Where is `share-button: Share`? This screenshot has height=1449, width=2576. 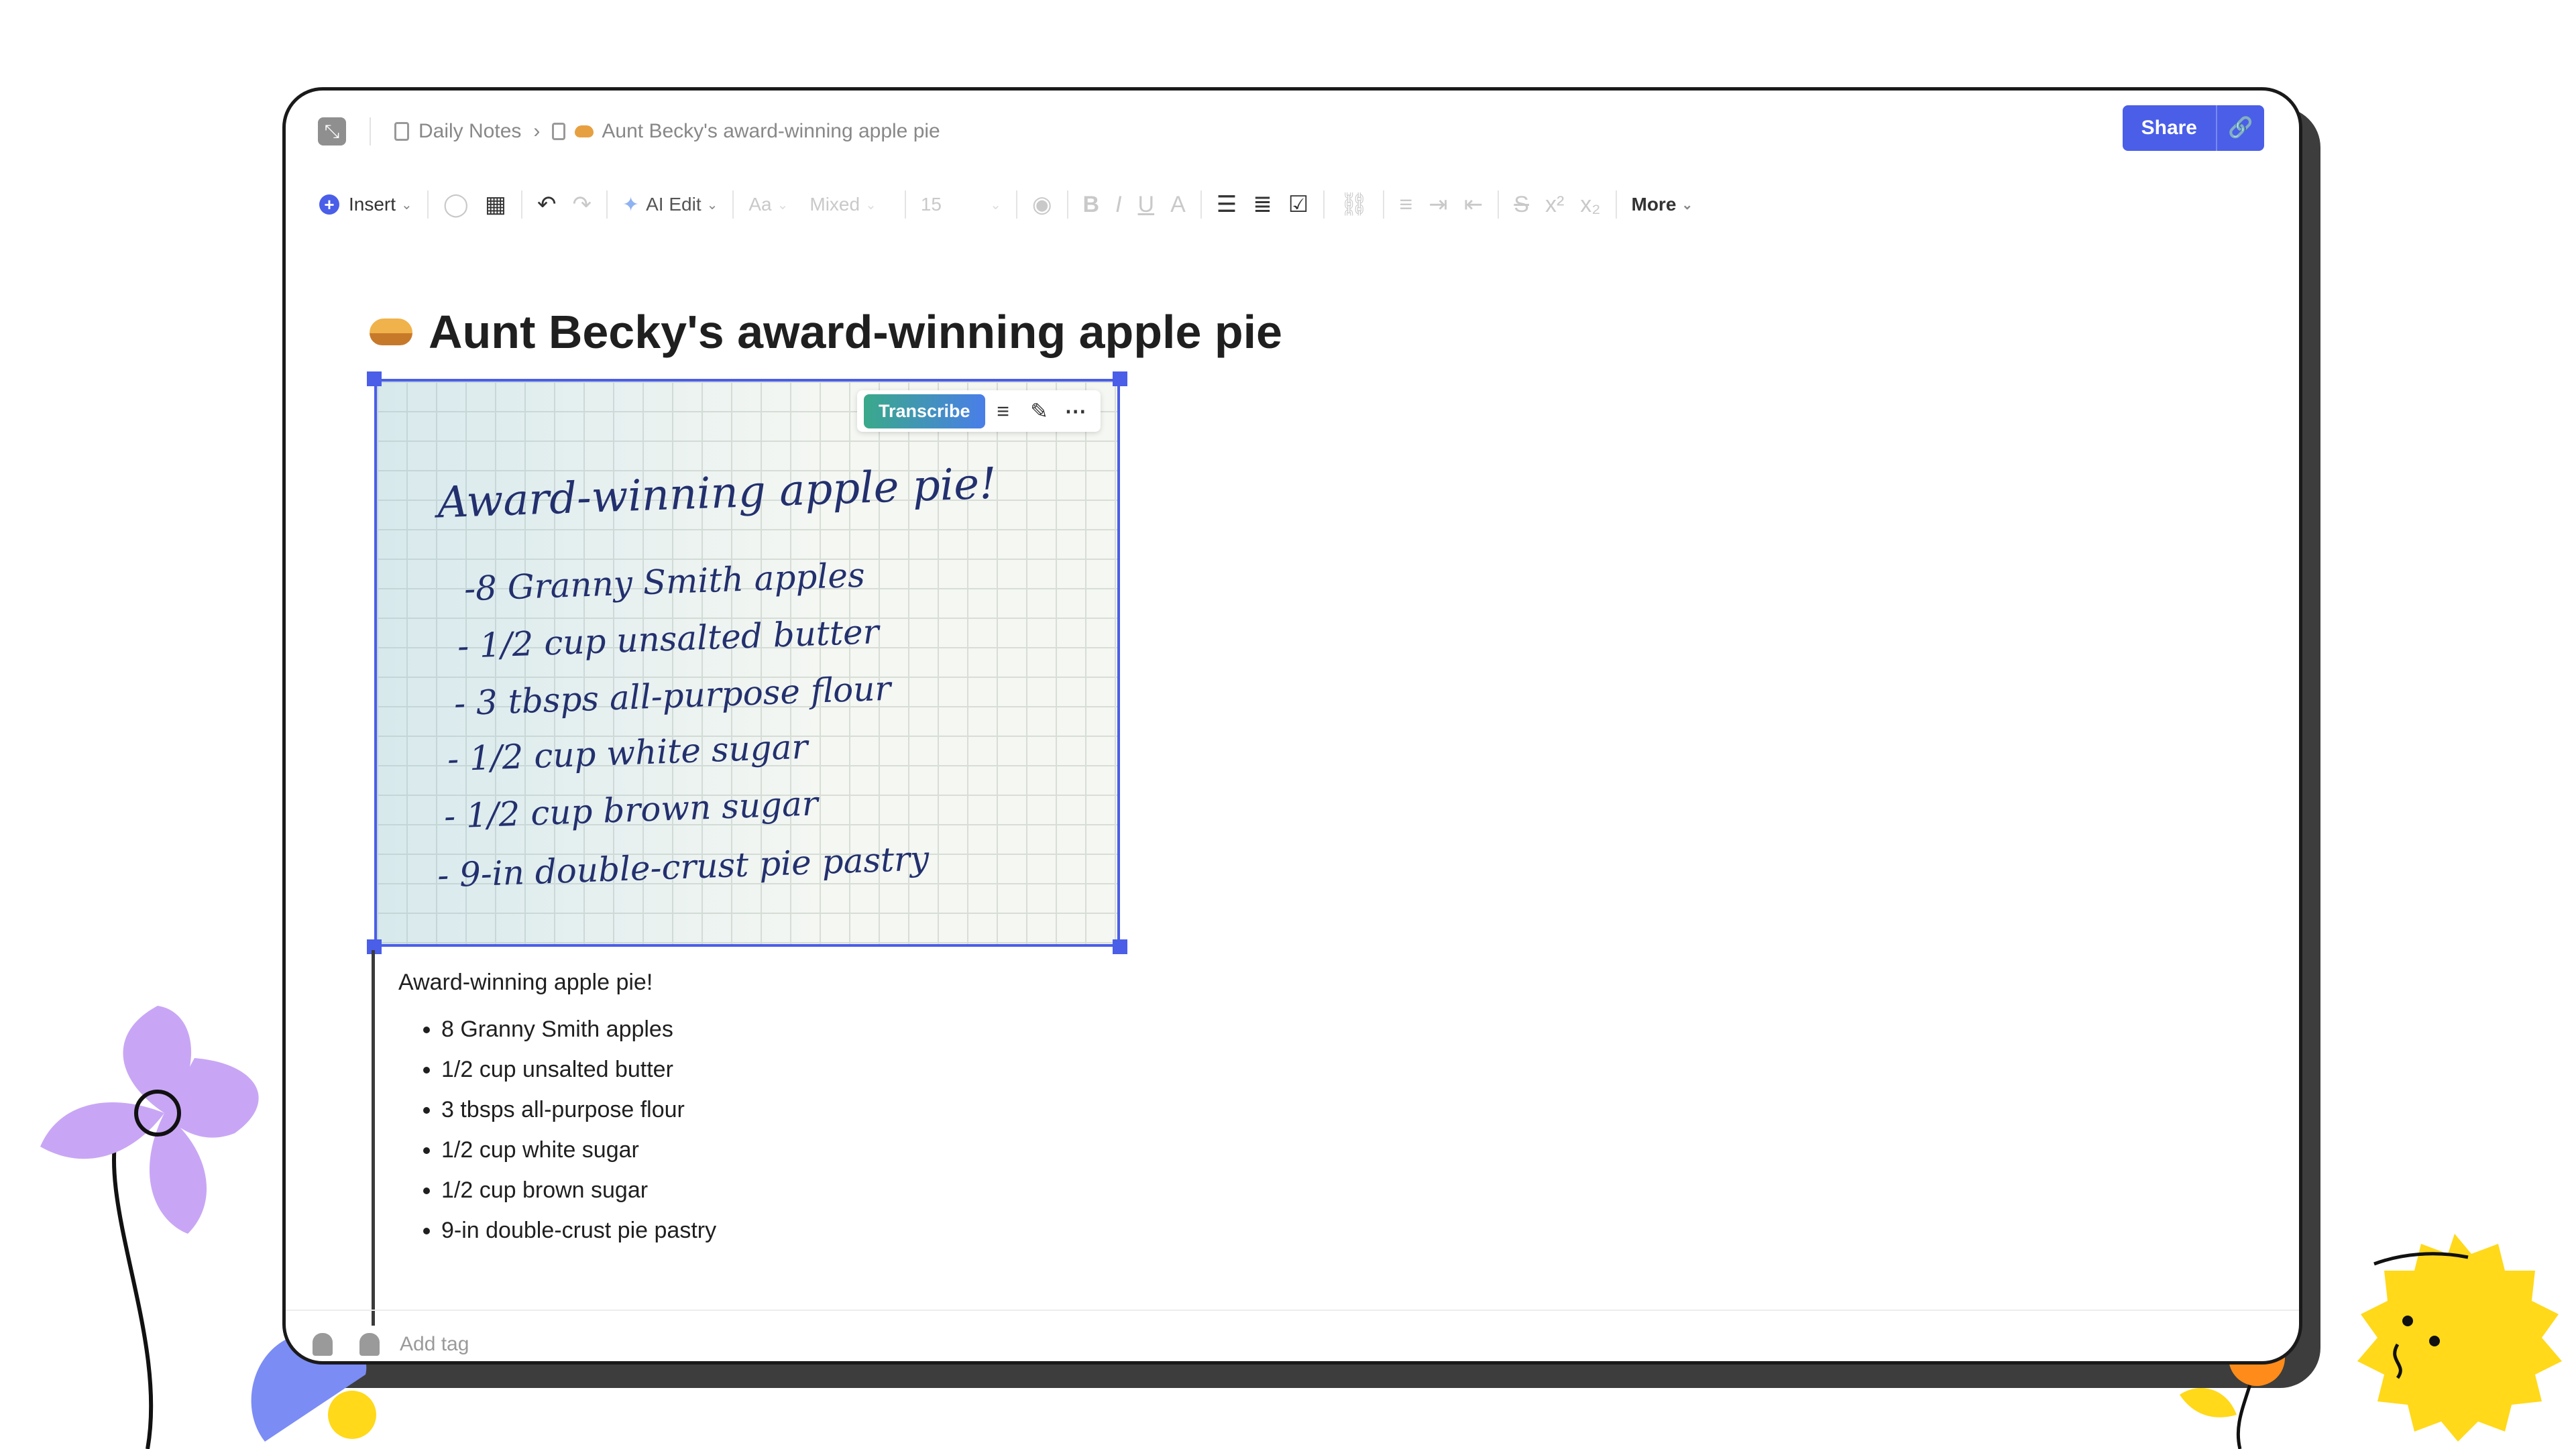 share-button: Share is located at coordinates (2169, 128).